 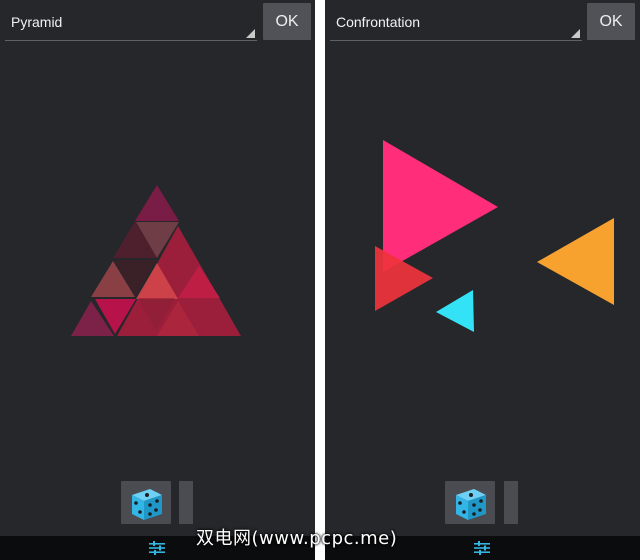 What do you see at coordinates (456, 22) in the screenshot?
I see `pattern-dropdown: Confrontation` at bounding box center [456, 22].